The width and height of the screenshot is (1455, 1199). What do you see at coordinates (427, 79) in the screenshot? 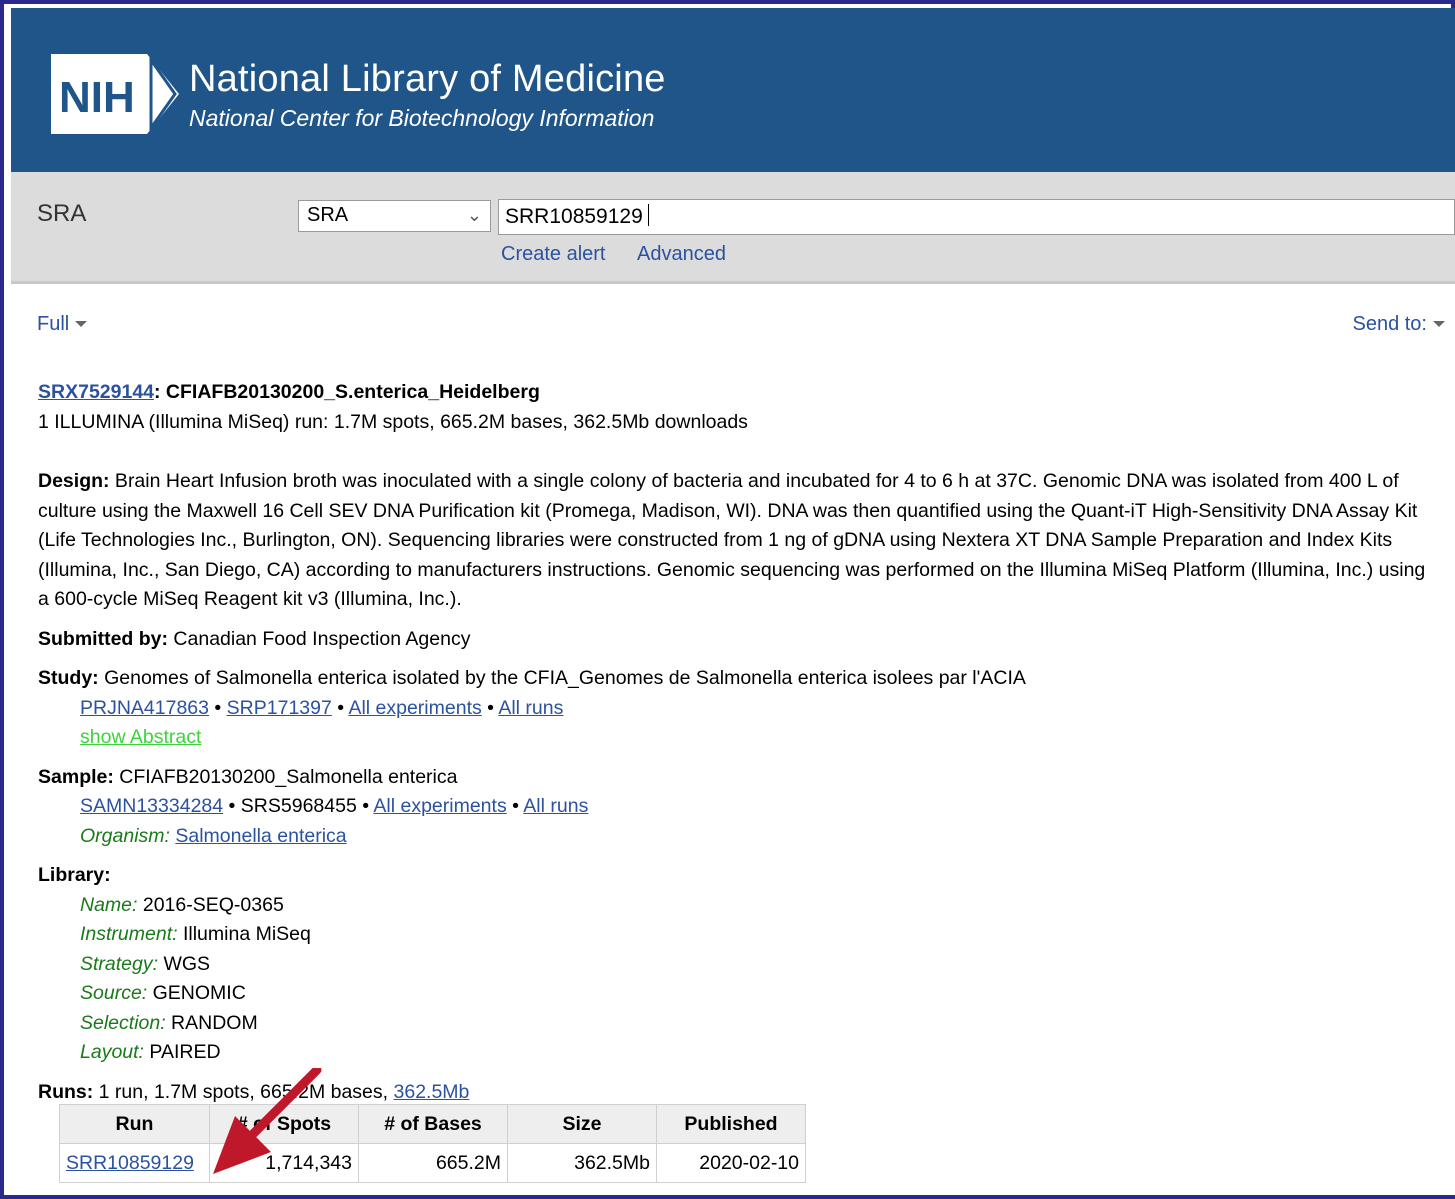
I see `site-title: National Library of Medicine` at bounding box center [427, 79].